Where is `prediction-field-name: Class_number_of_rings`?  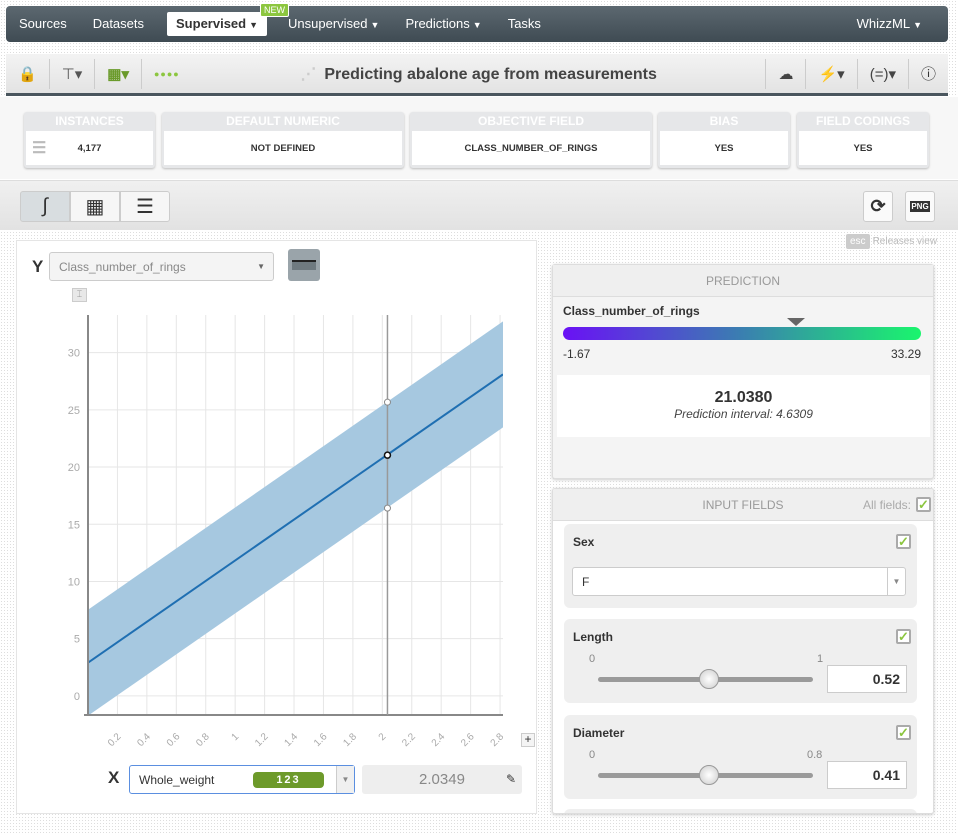
prediction-field-name: Class_number_of_rings is located at coordinates (631, 311).